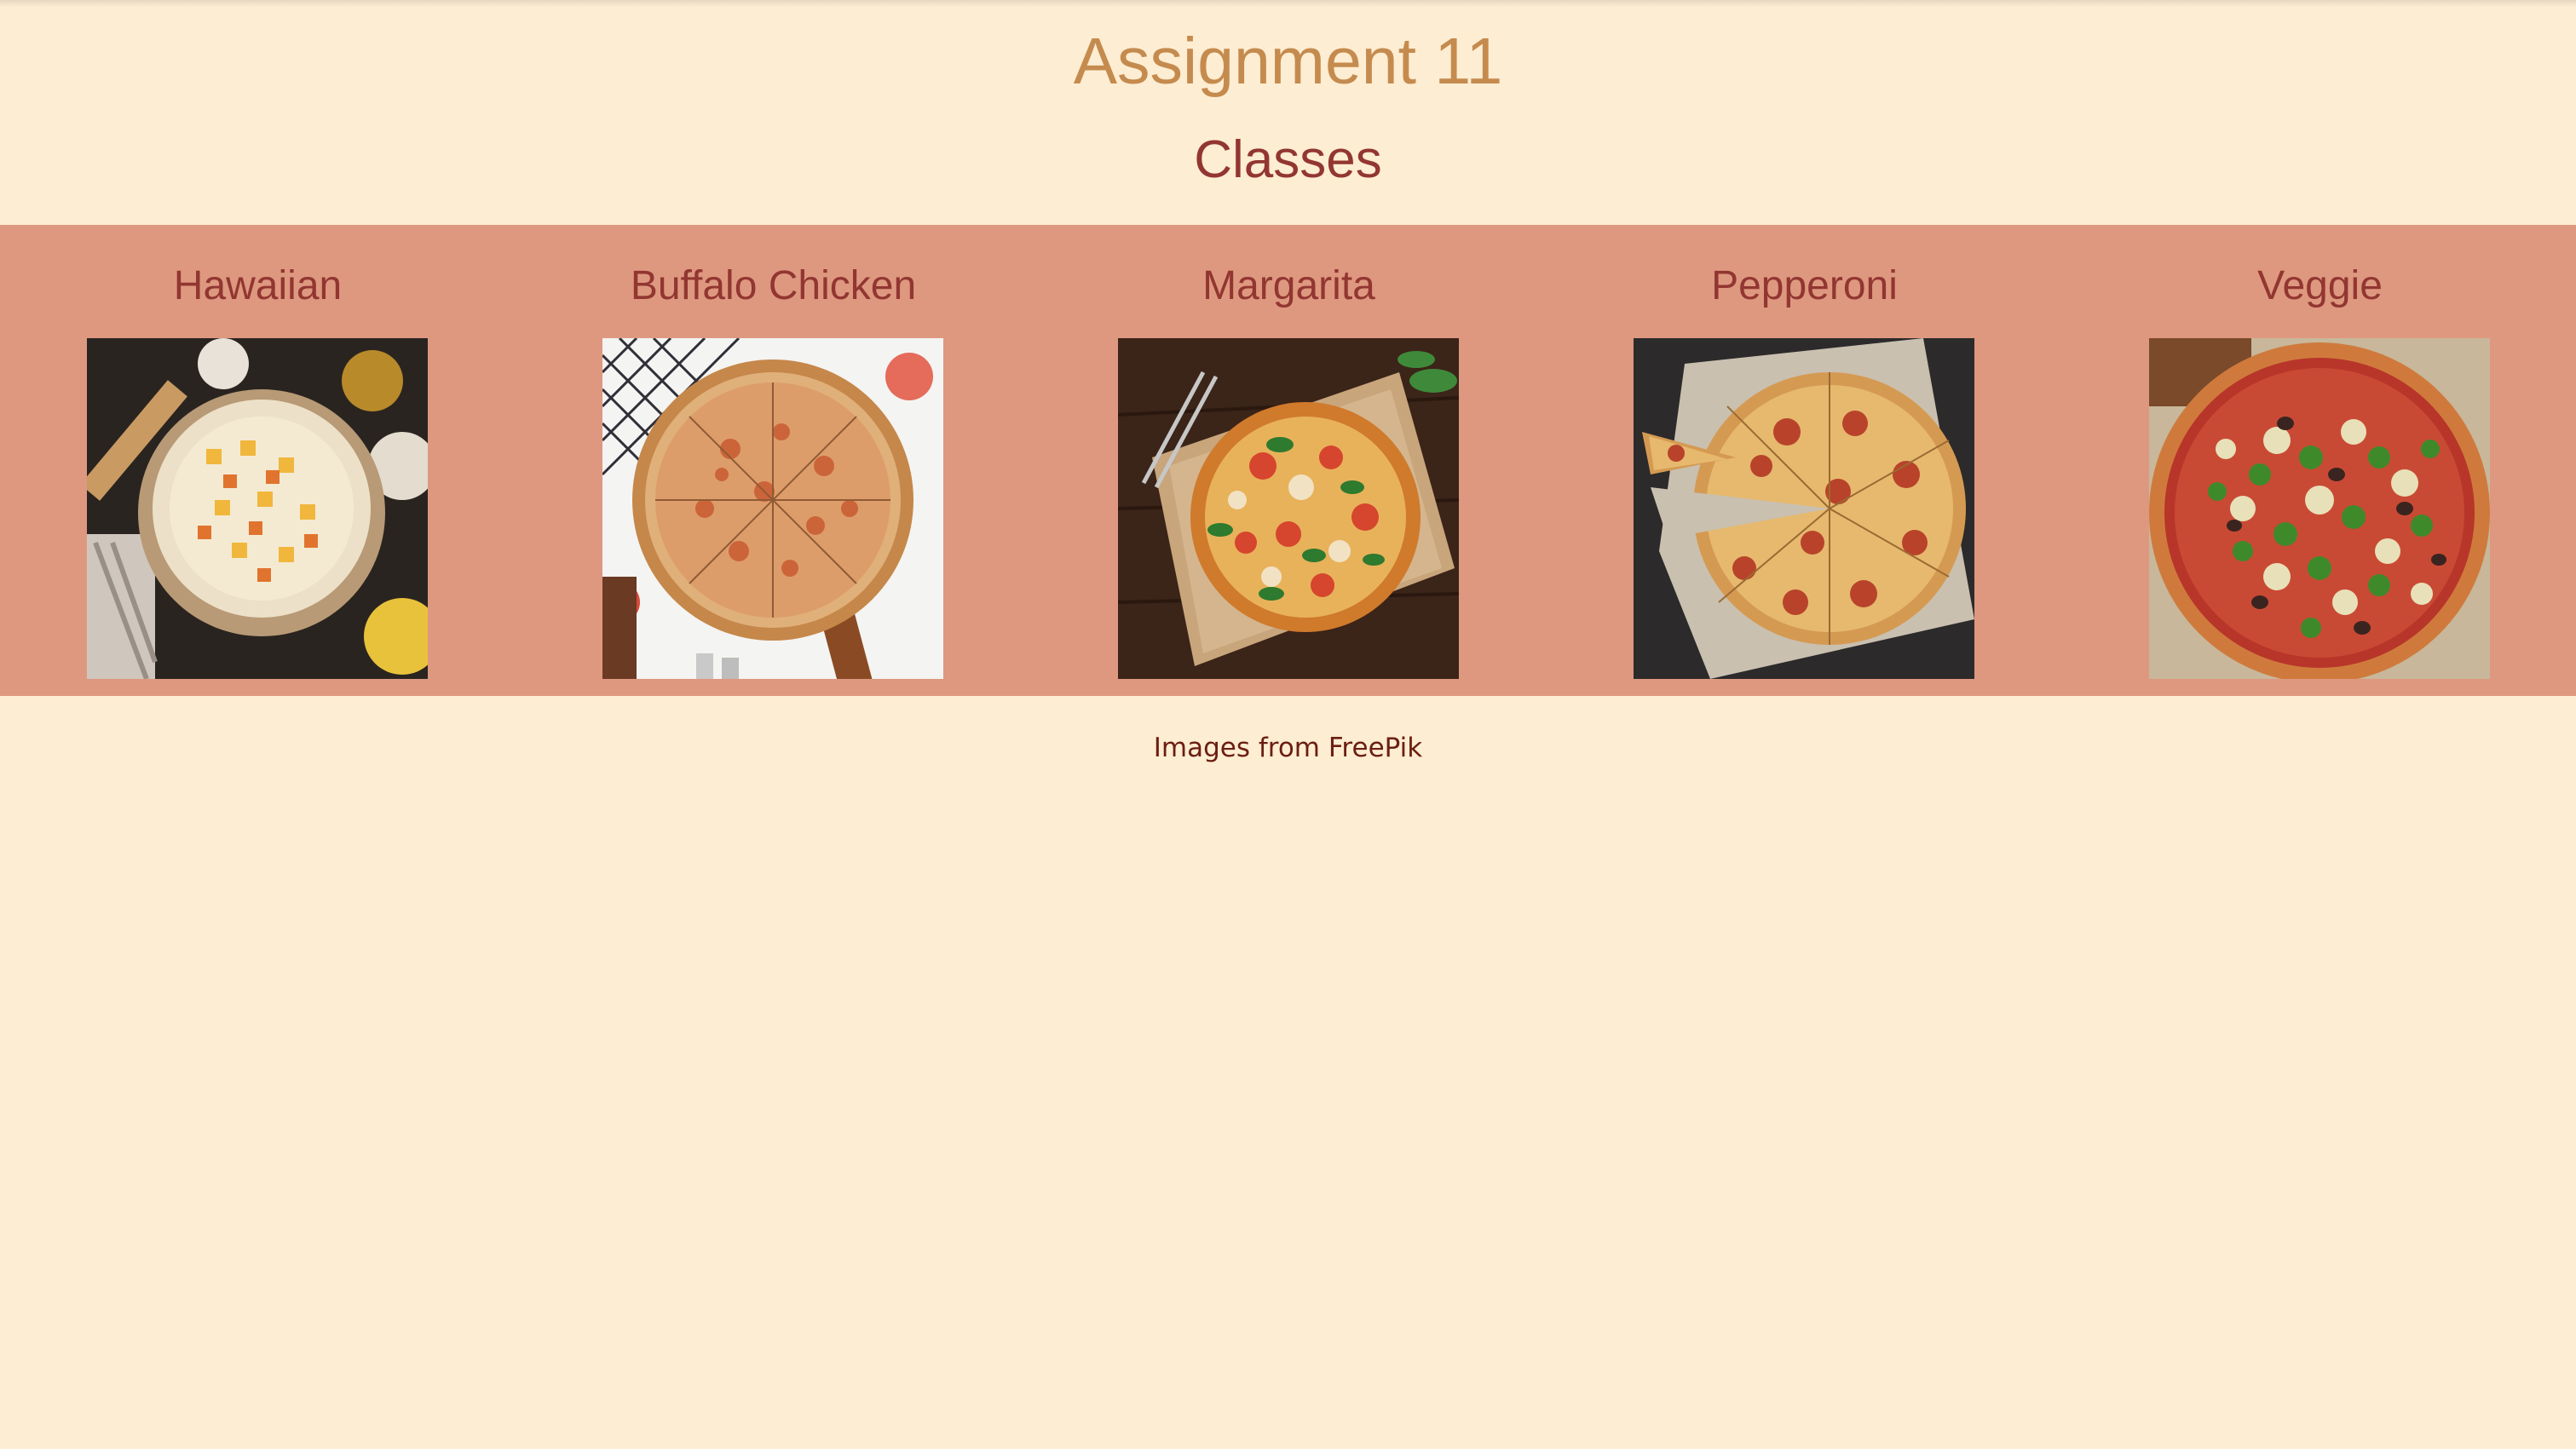  I want to click on hawaiian-pizza-image, so click(257, 509).